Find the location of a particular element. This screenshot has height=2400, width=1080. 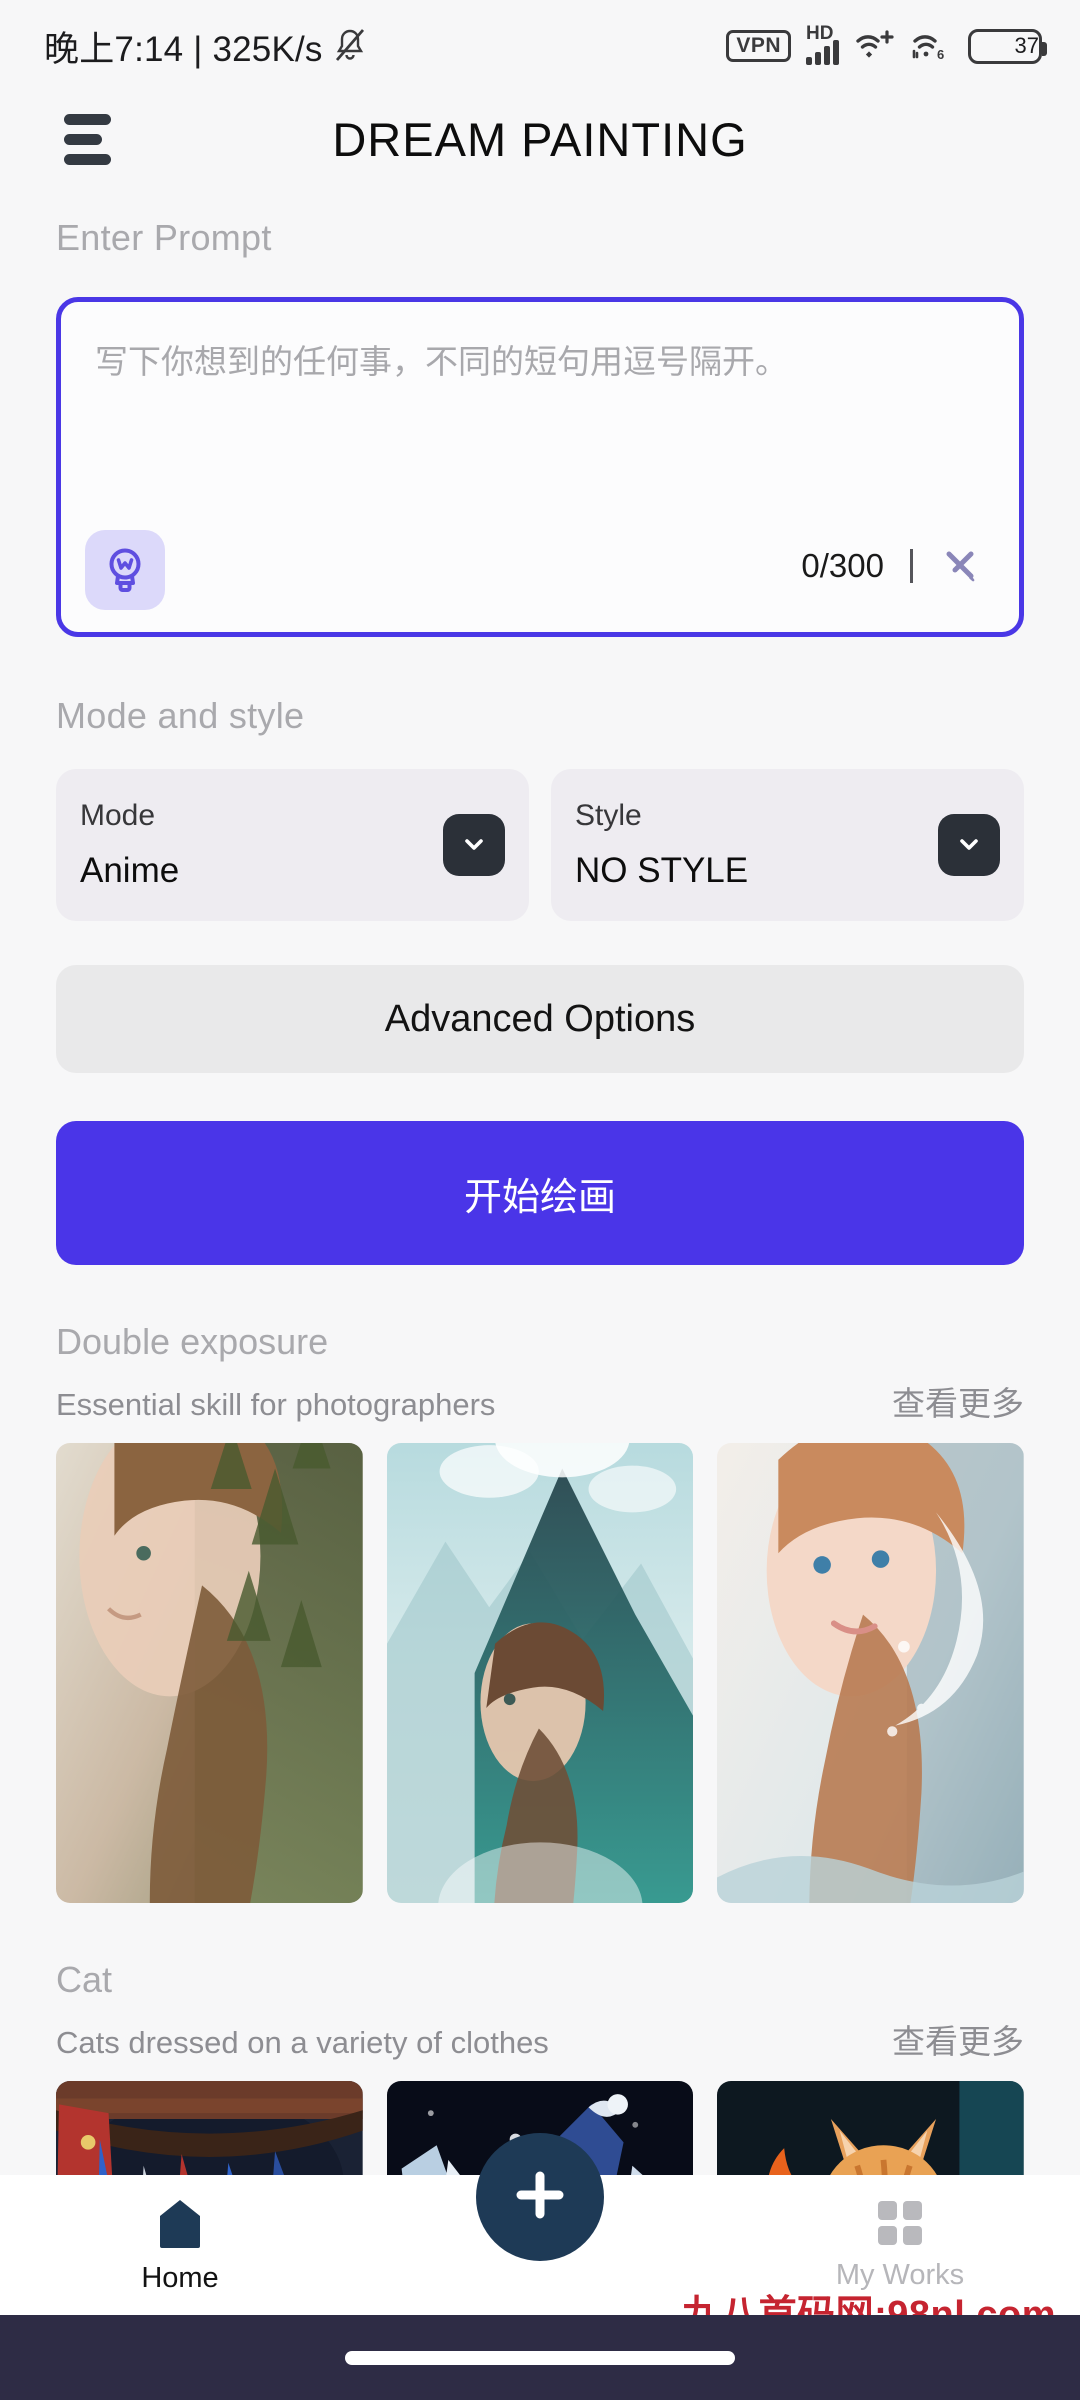

water-girl-double-exposure is located at coordinates (871, 1673).